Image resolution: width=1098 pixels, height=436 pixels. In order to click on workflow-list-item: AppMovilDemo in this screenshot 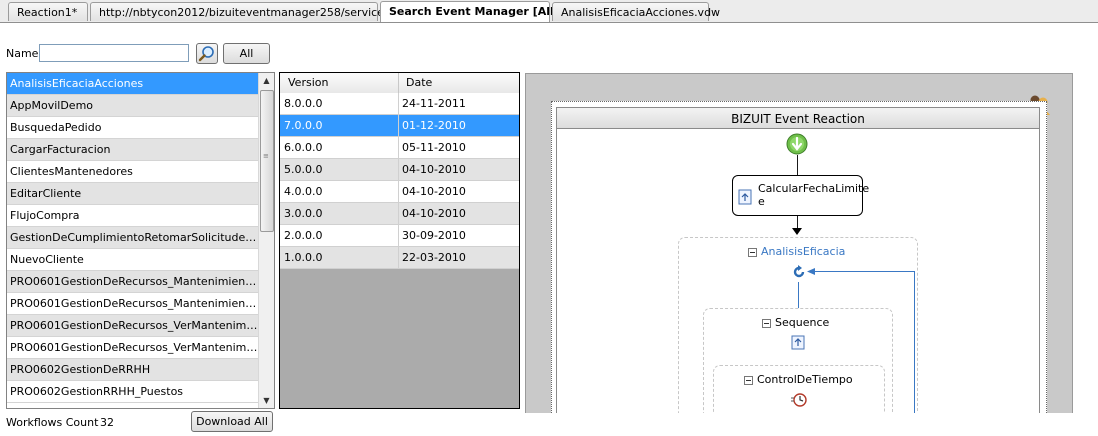, I will do `click(132, 106)`.